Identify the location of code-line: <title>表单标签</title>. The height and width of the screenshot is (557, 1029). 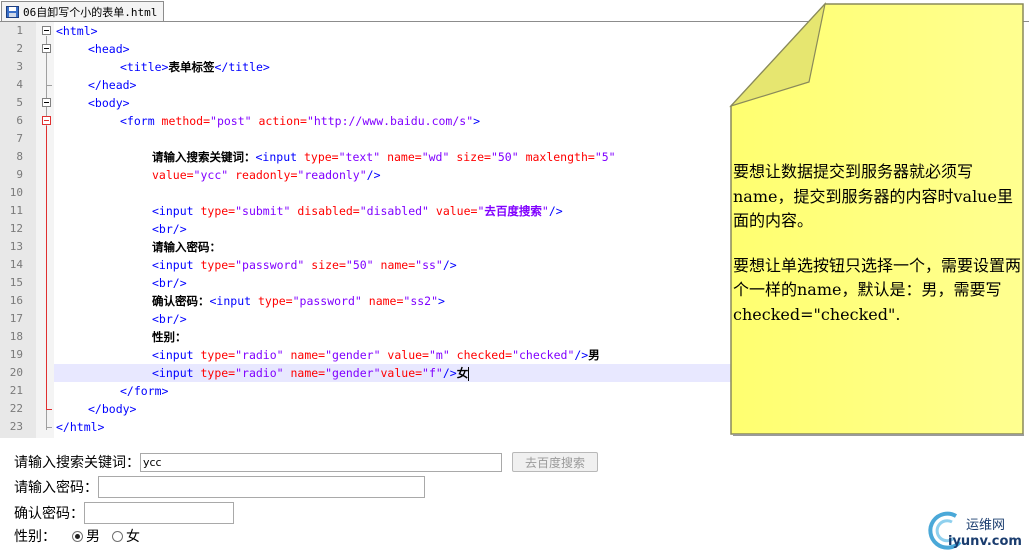
(195, 67).